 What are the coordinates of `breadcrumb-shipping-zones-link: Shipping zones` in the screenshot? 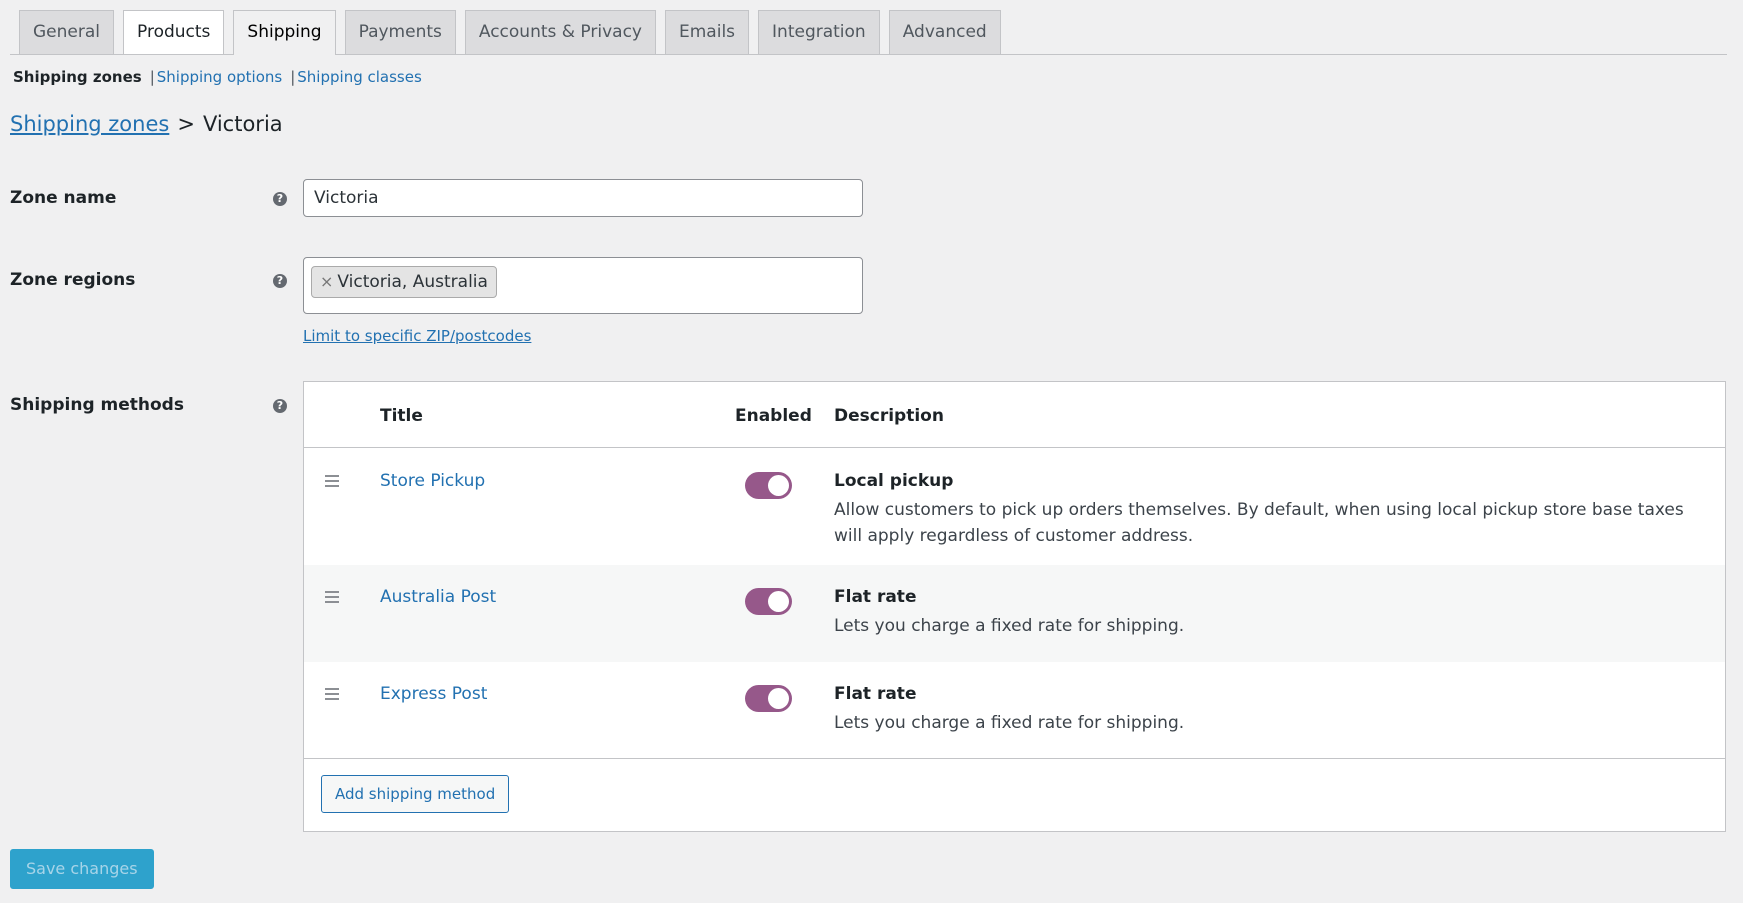 It's located at (89, 124).